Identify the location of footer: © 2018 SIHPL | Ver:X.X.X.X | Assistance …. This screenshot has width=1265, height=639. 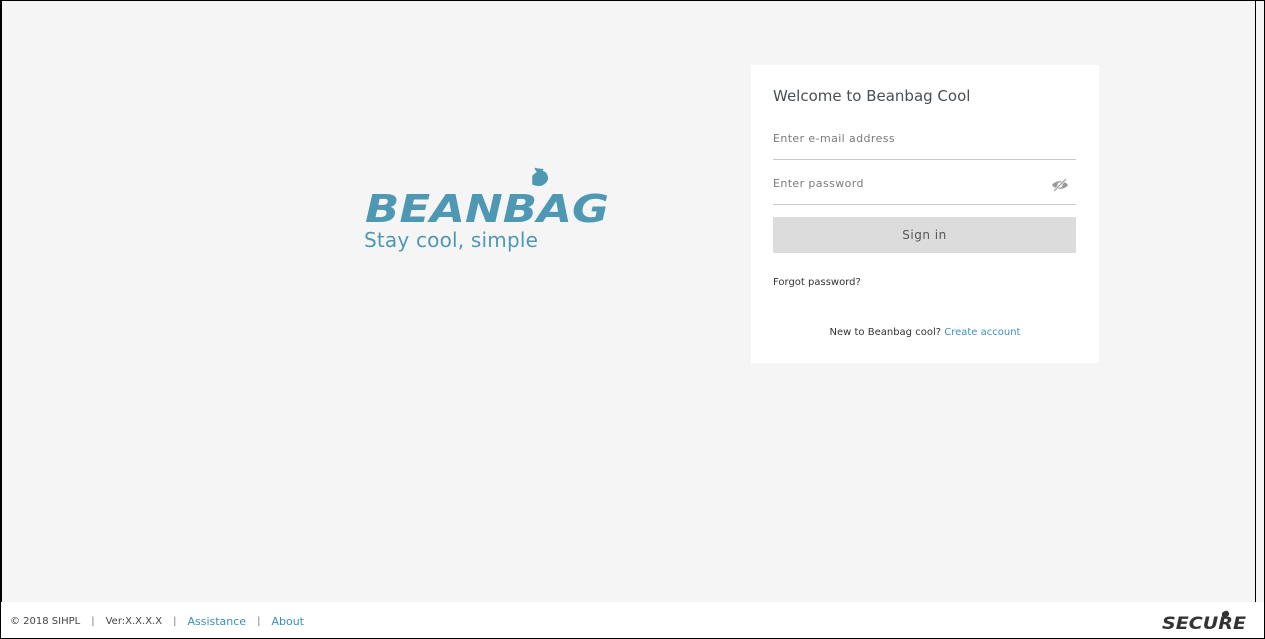
(632, 620).